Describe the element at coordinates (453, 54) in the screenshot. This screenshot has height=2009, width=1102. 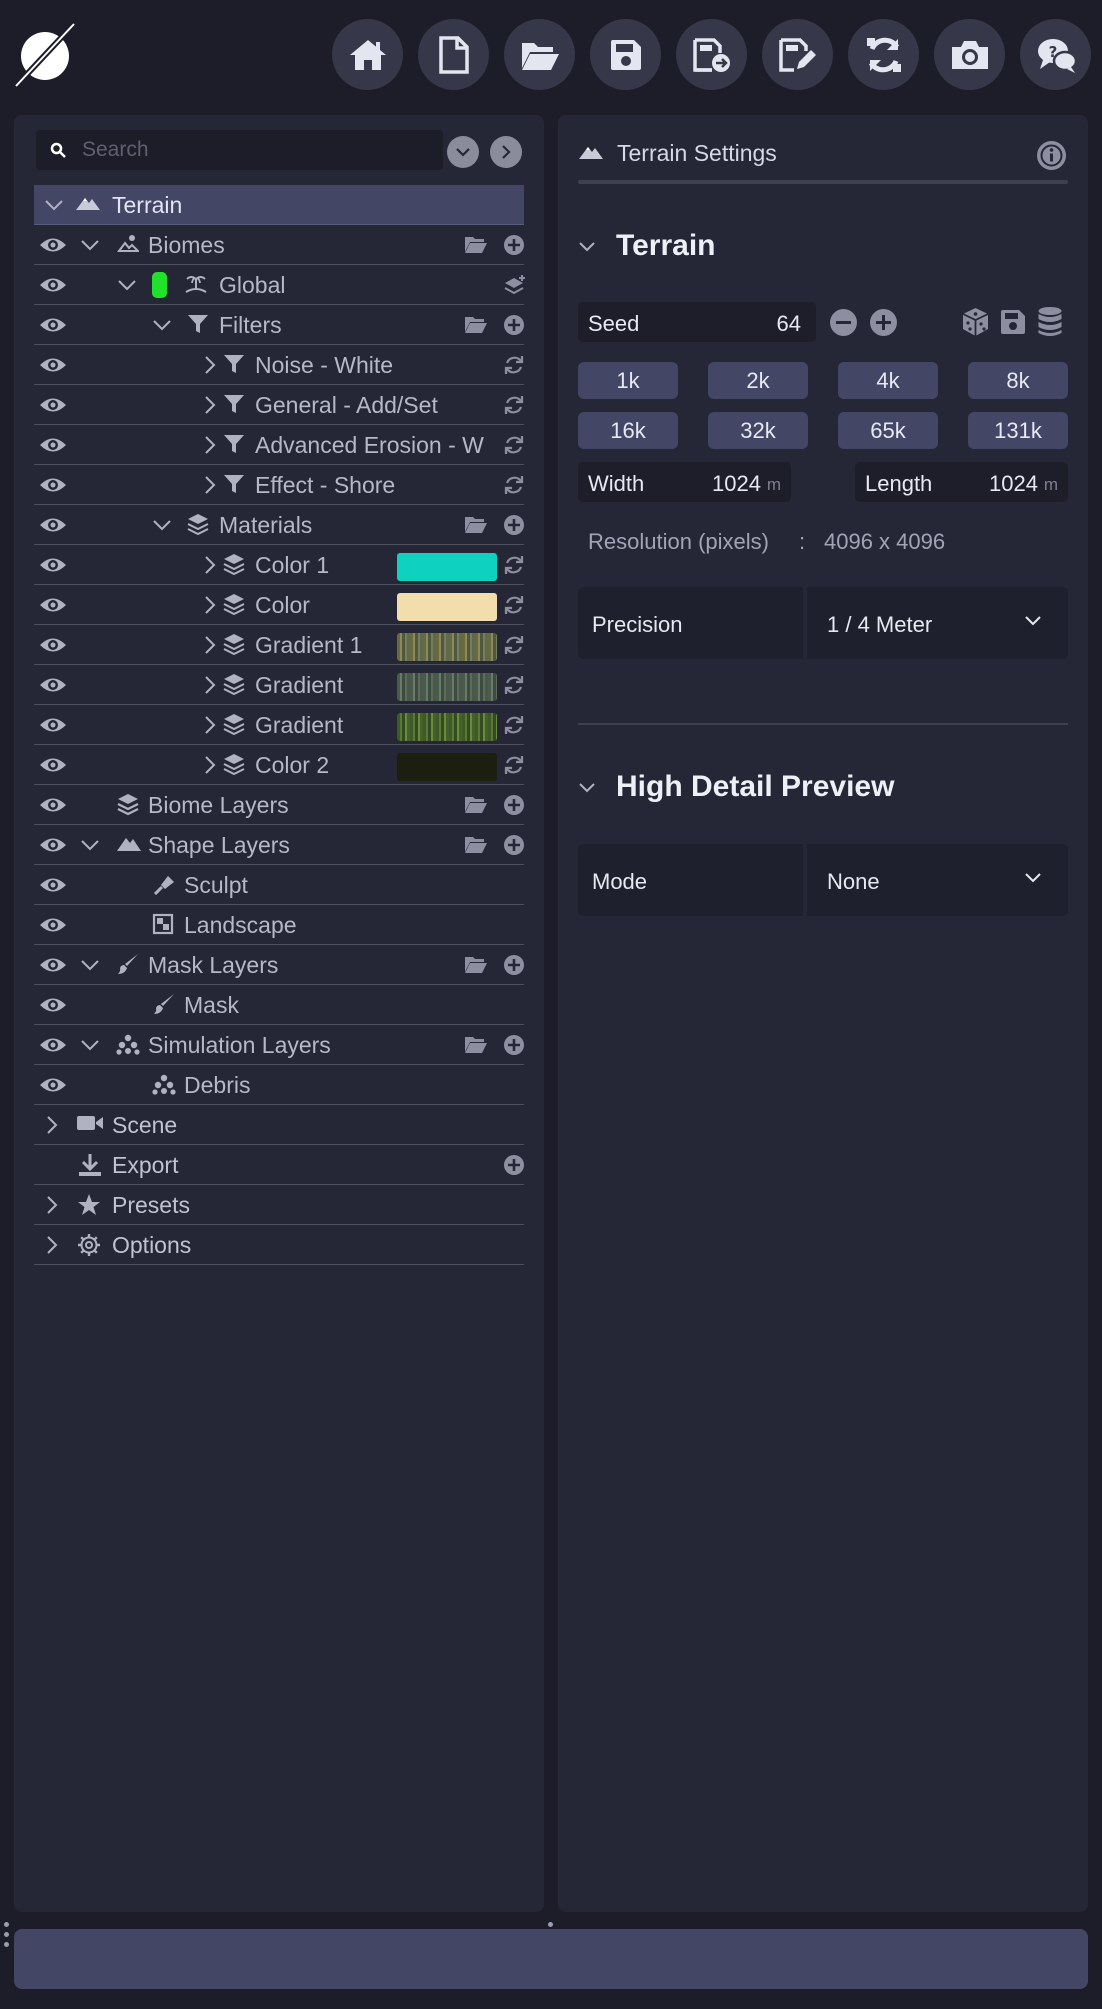
I see `new-file-button` at that location.